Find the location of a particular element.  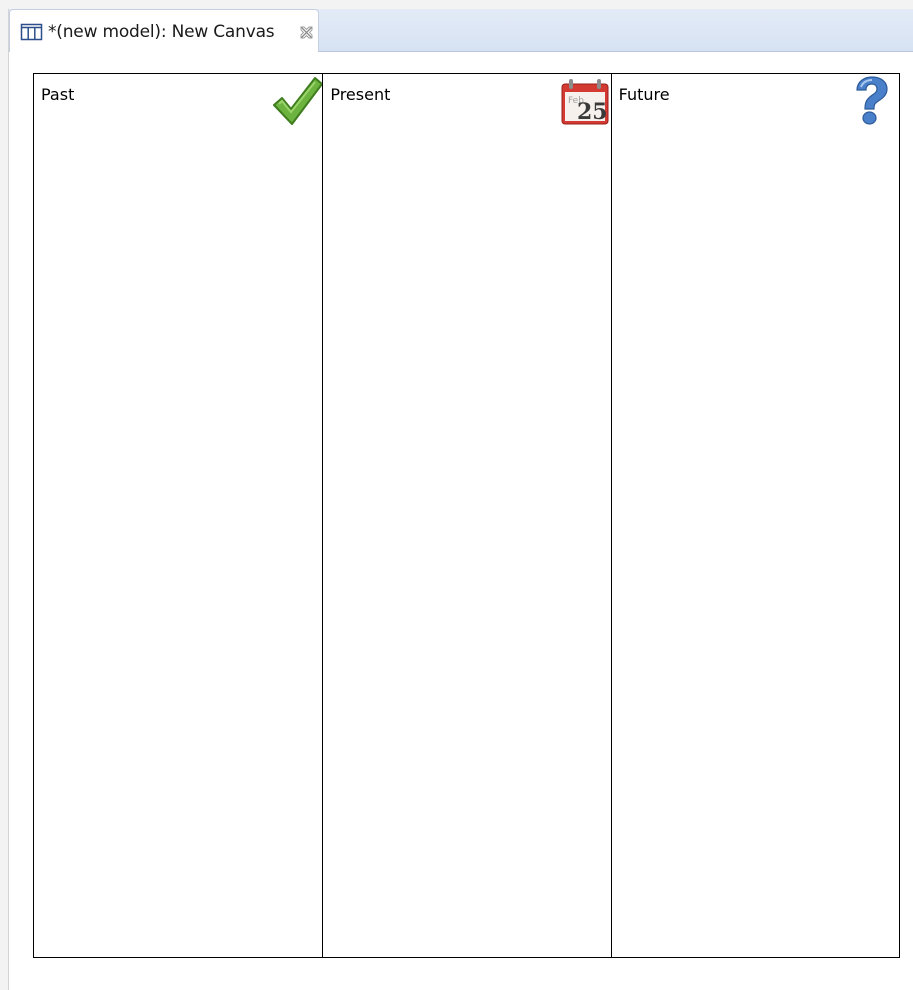

checkmark-icon is located at coordinates (297, 102).